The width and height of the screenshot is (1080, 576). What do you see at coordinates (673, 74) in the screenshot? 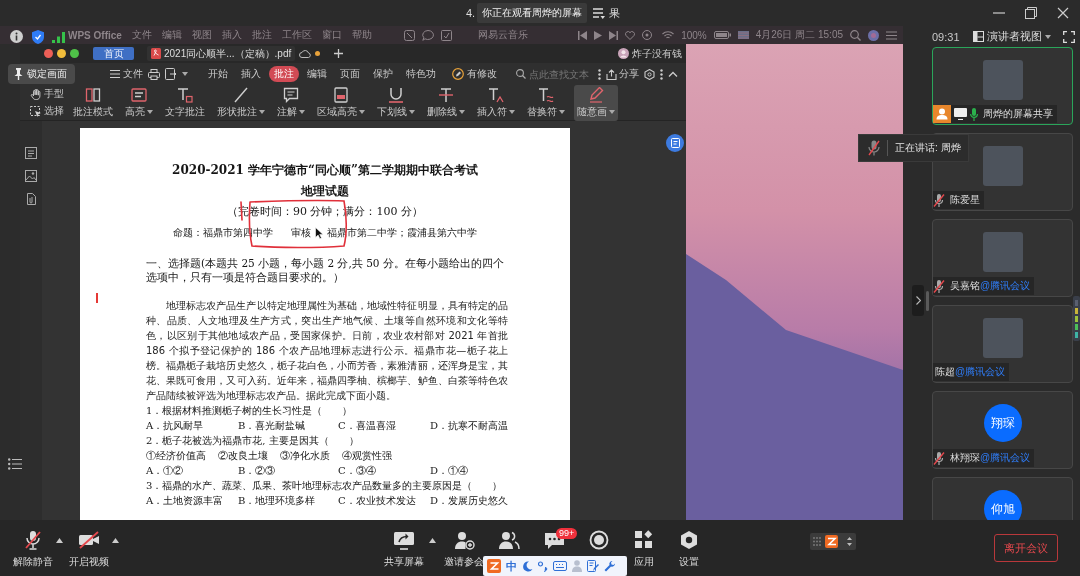
I see `chevron-up-icon` at bounding box center [673, 74].